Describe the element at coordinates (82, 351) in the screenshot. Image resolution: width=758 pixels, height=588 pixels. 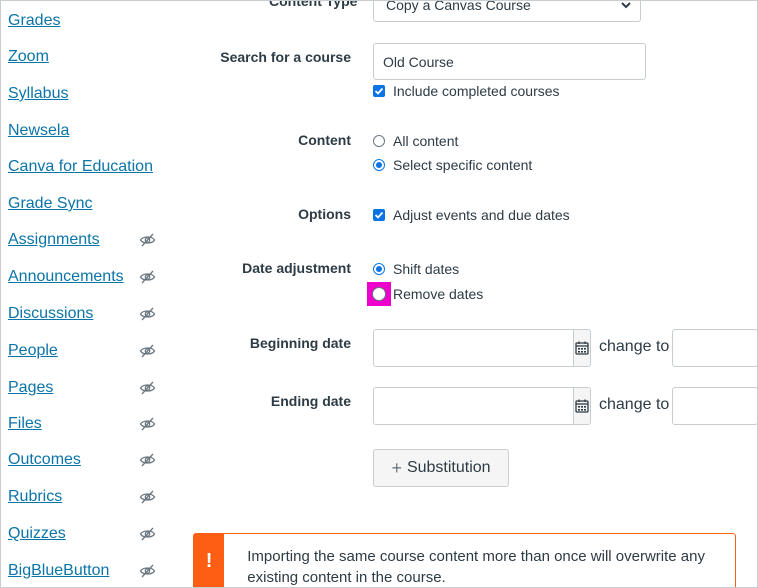
I see `sidebar-item-people: People` at that location.